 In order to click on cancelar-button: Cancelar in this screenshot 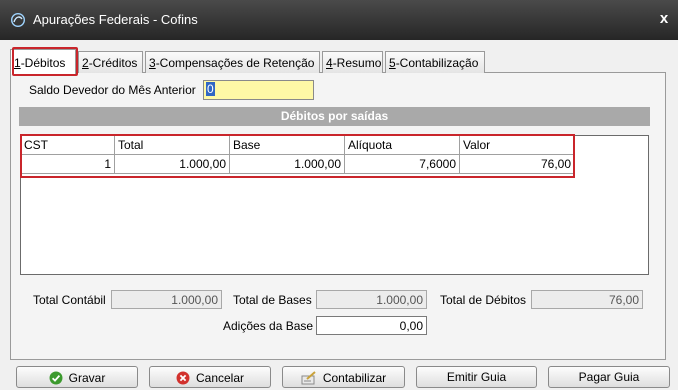, I will do `click(210, 377)`.